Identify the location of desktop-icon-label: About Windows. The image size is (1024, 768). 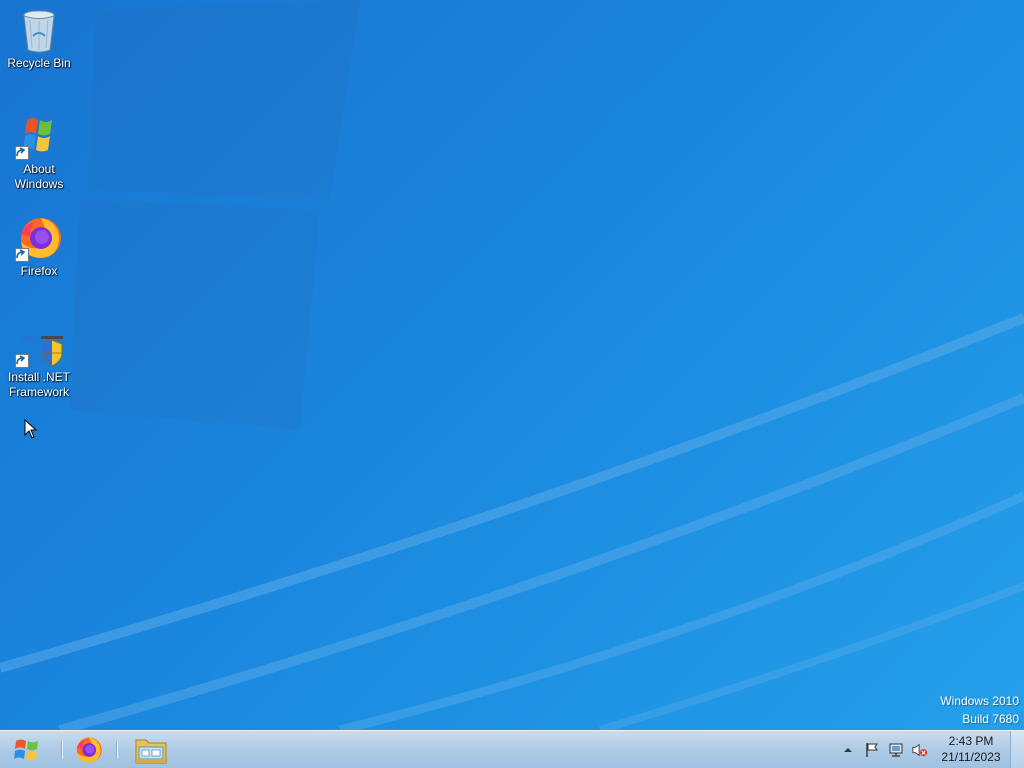
(39, 176).